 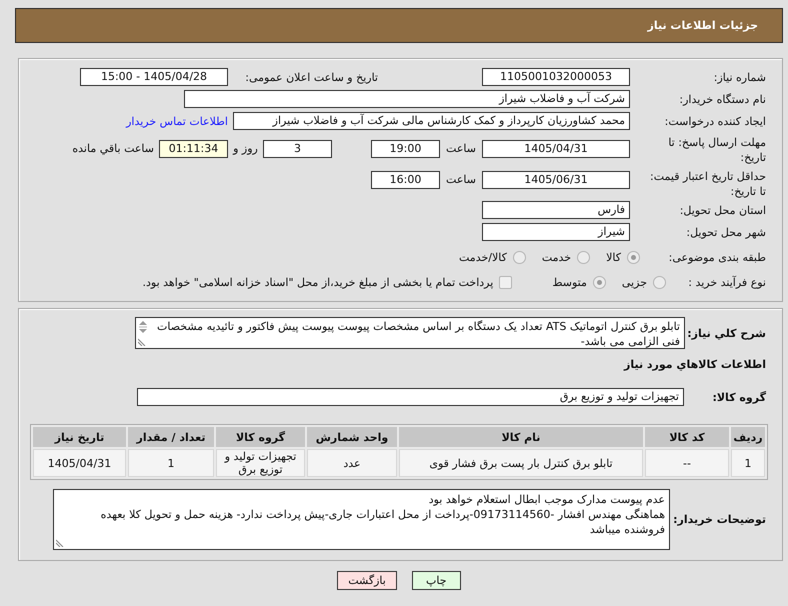 What do you see at coordinates (557, 257) in the screenshot?
I see `radio-label: خدمت` at bounding box center [557, 257].